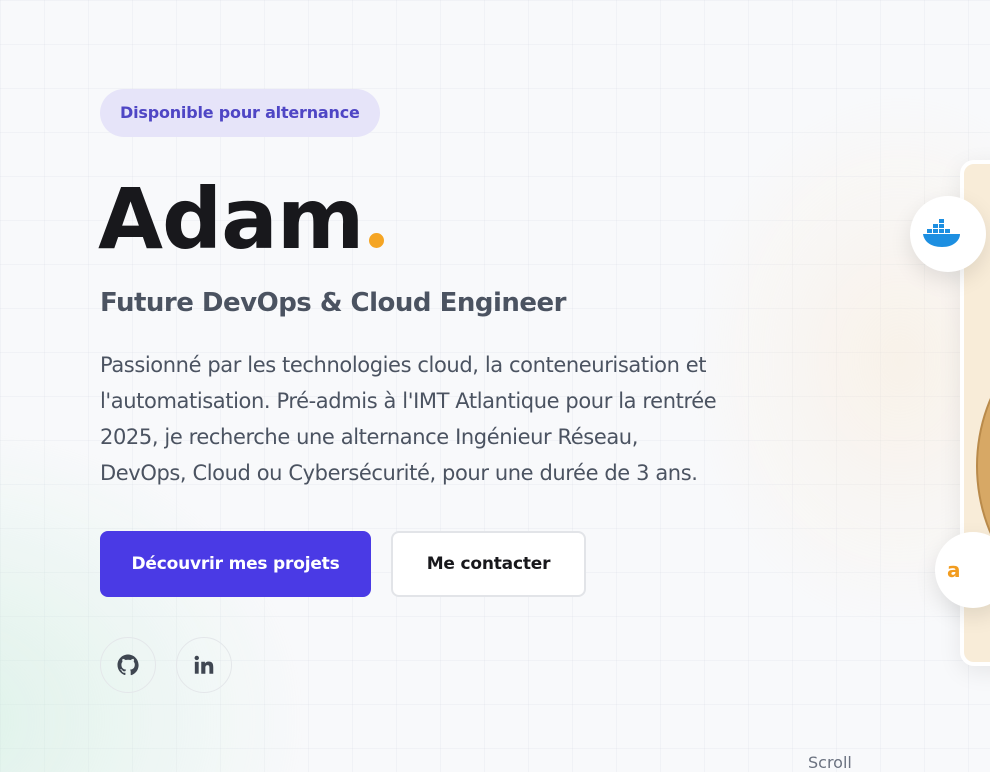 The height and width of the screenshot is (772, 990). Describe the element at coordinates (231, 219) in the screenshot. I see `hero-name-text: Adam` at that location.